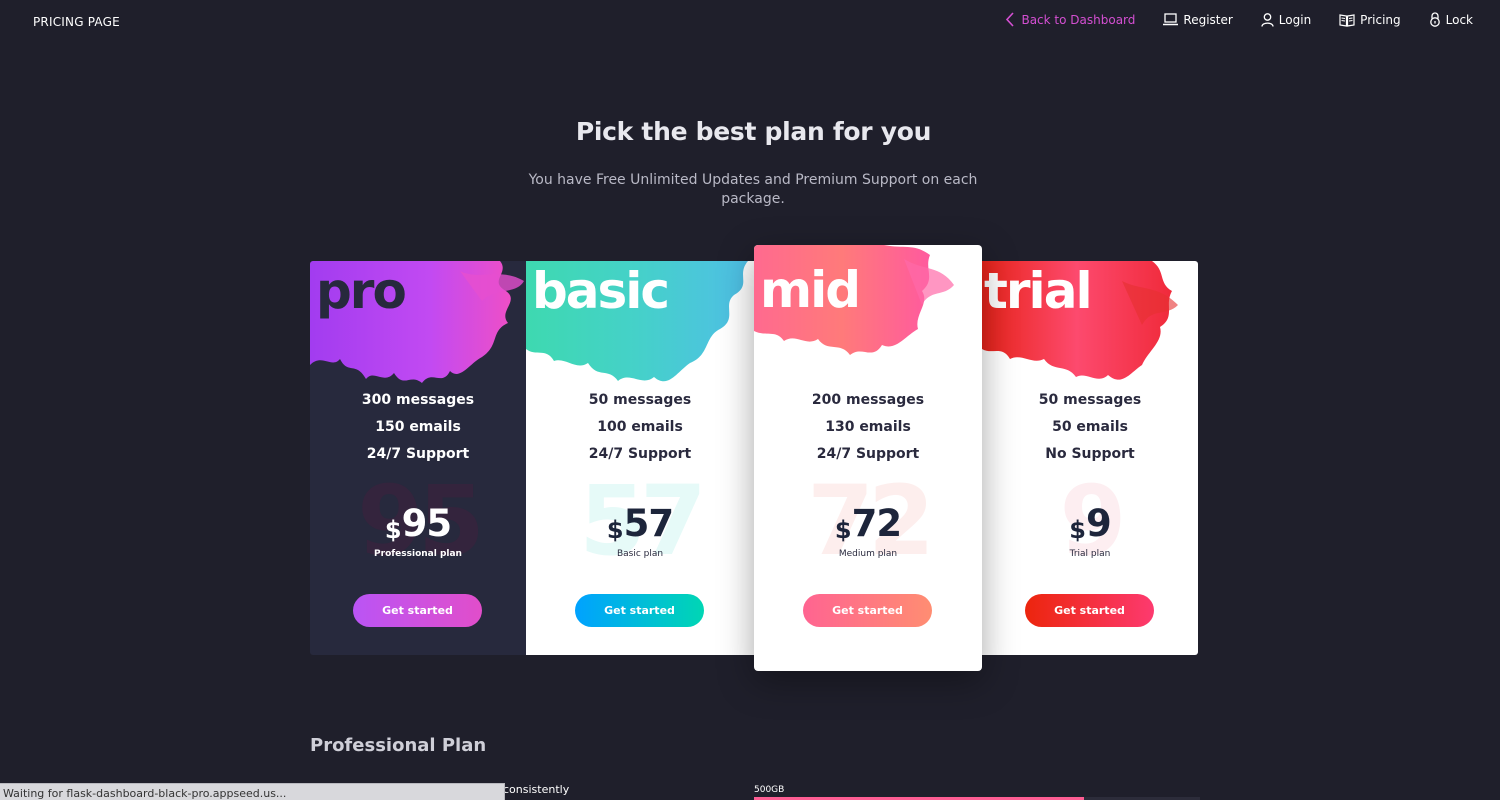 The image size is (1500, 800). What do you see at coordinates (361, 291) in the screenshot?
I see `plan-name: pro` at bounding box center [361, 291].